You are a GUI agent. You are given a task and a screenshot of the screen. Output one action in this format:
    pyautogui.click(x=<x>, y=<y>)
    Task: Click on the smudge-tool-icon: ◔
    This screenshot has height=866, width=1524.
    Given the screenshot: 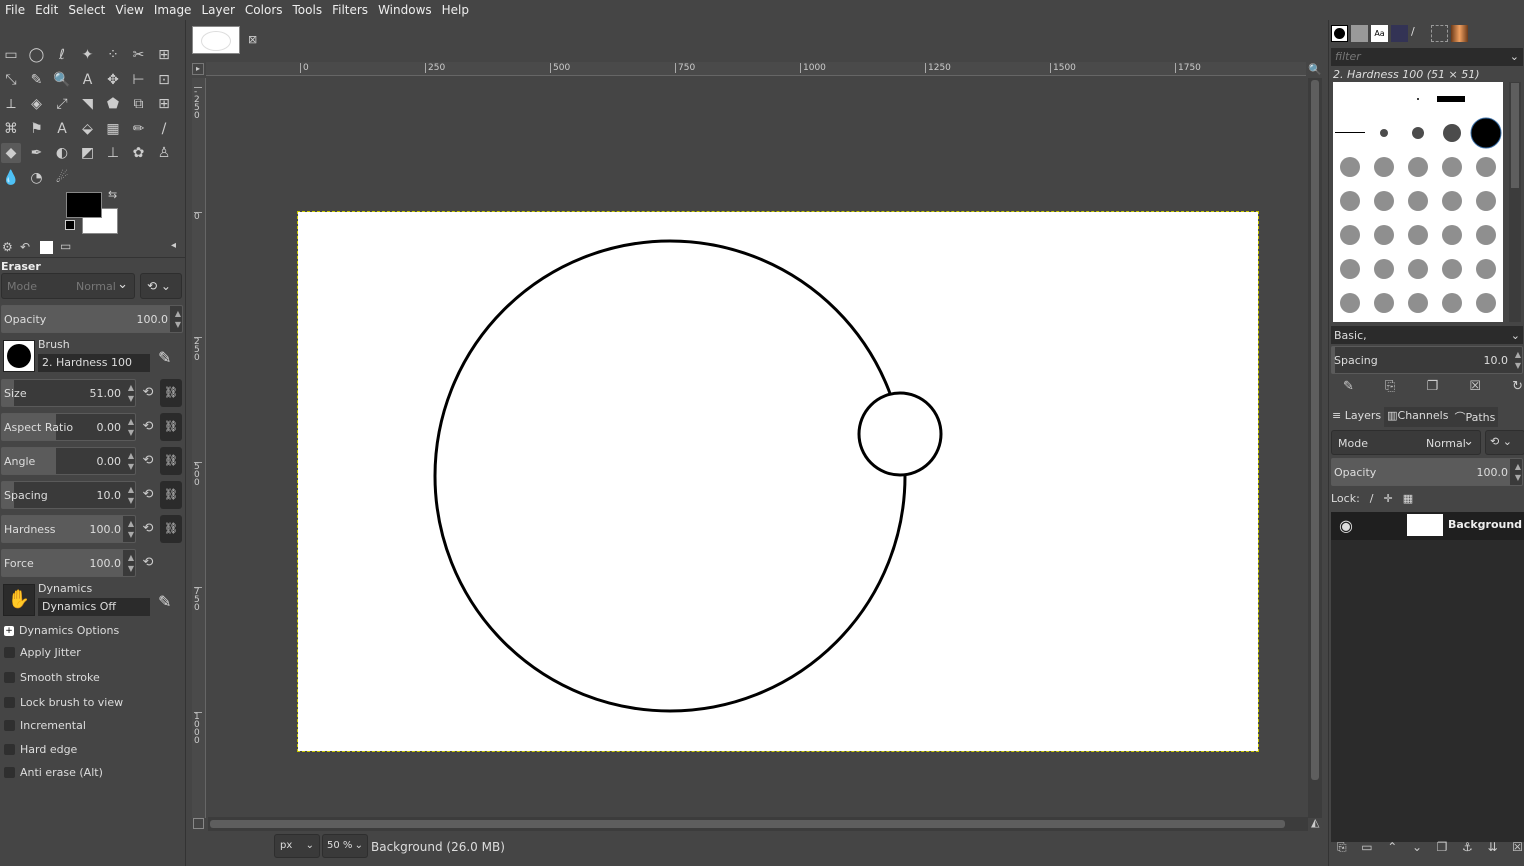 What is the action you would take?
    pyautogui.click(x=37, y=178)
    